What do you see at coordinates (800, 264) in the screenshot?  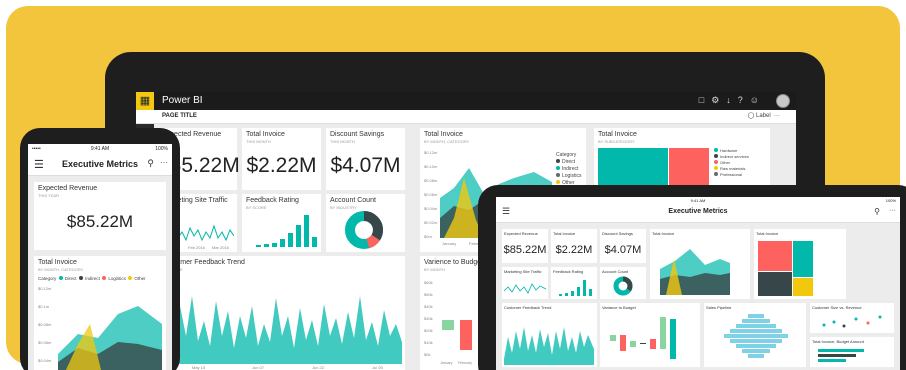 I see `tile-total-invoice-treemap: Total Invoice` at bounding box center [800, 264].